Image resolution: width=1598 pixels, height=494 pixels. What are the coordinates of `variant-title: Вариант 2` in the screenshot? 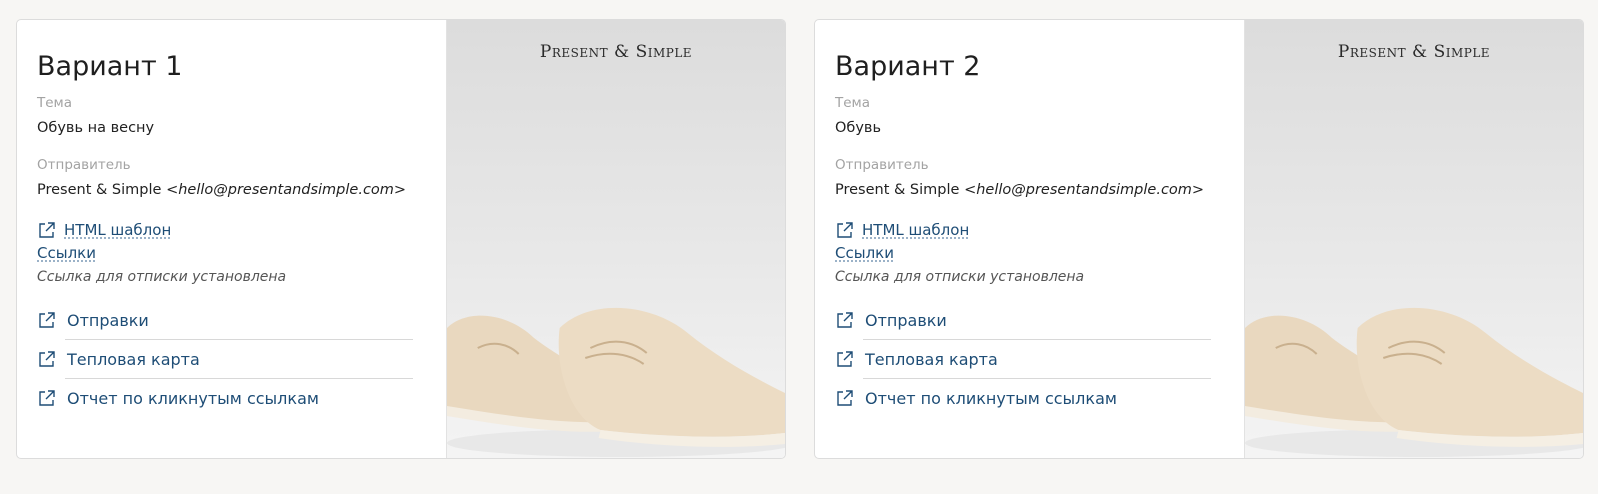 It's located at (908, 66).